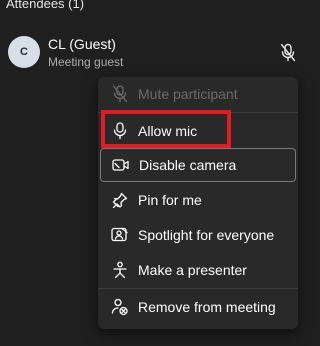 The width and height of the screenshot is (320, 346). I want to click on attendee-name: CL (Guest), so click(82, 44).